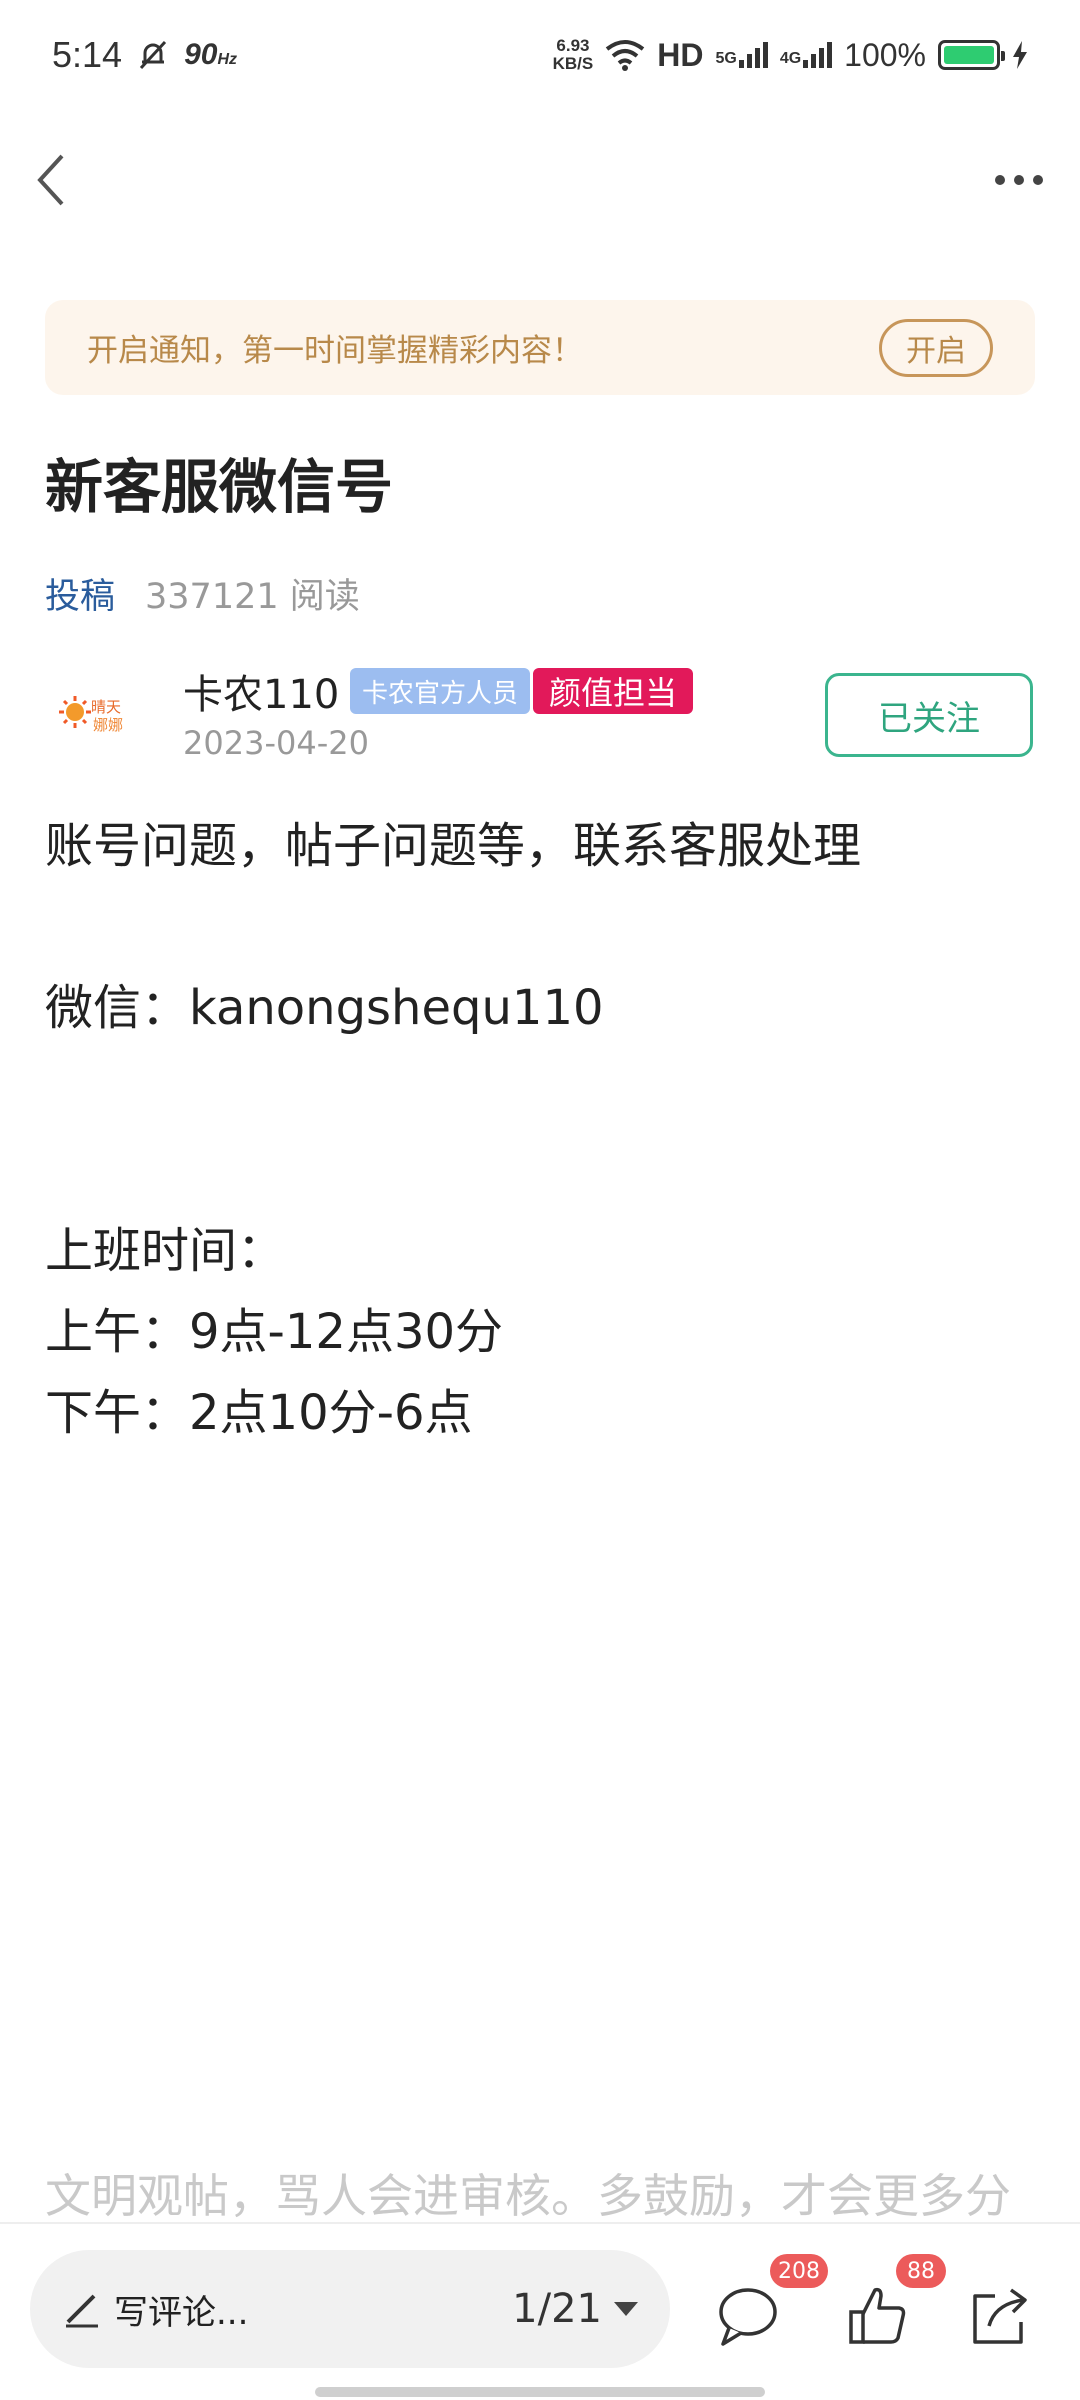  I want to click on page-indicator: 1/21, so click(557, 2309).